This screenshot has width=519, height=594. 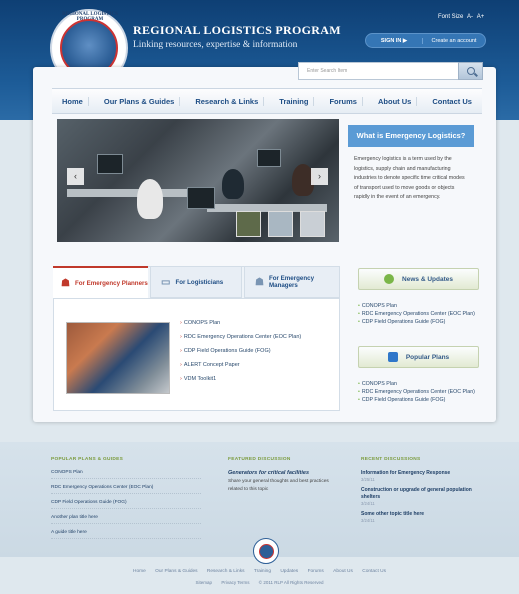 I want to click on tab-label: For Emergency Managers, so click(x=291, y=282).